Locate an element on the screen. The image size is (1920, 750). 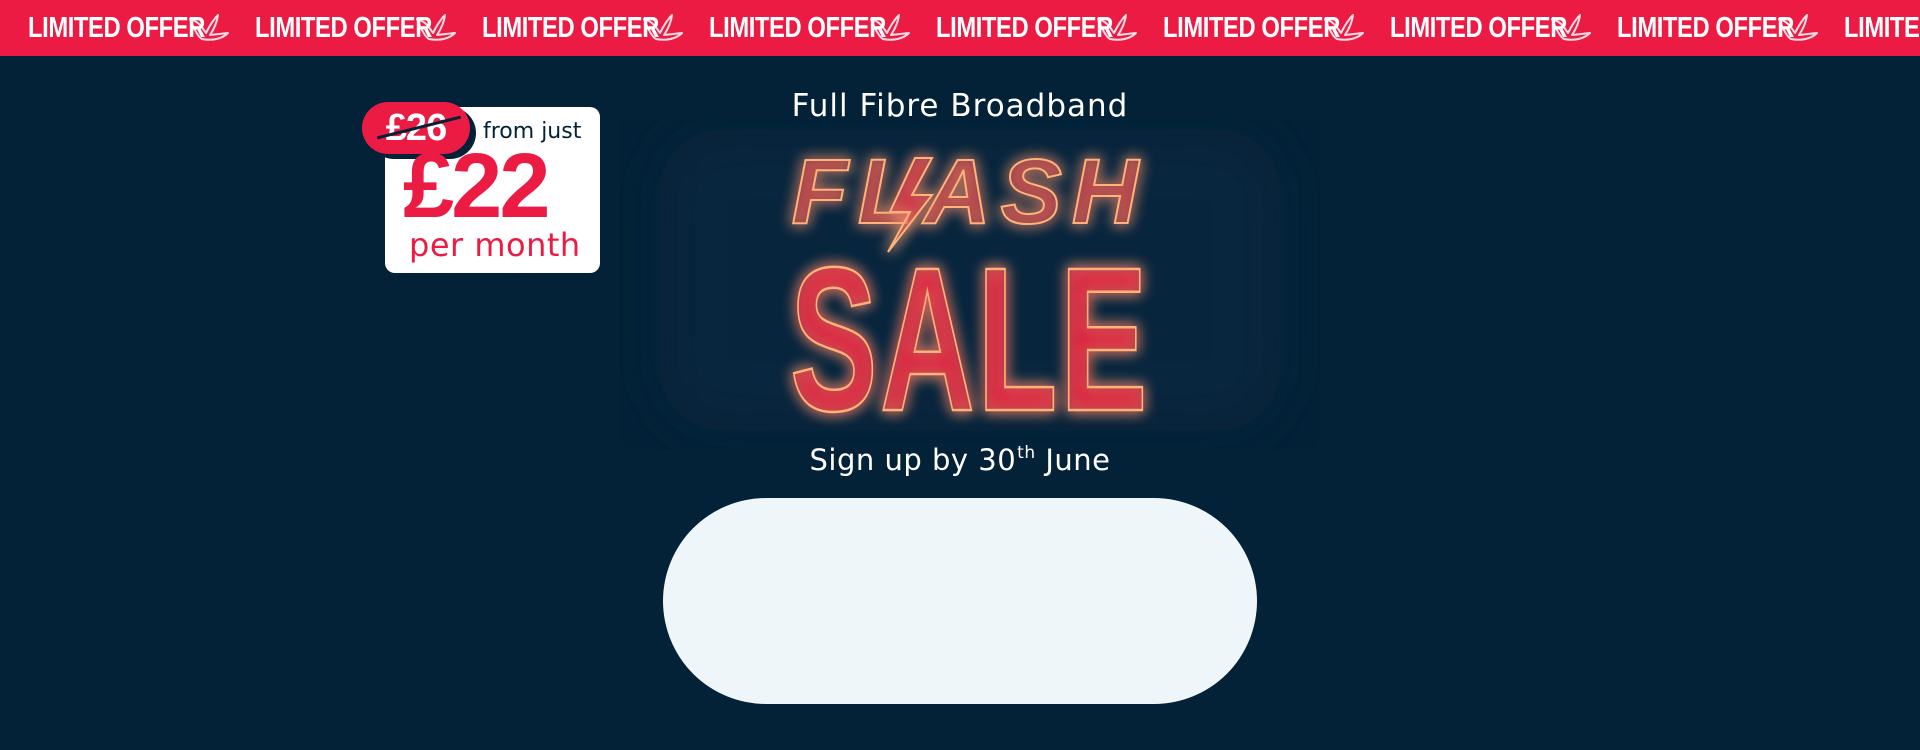
signup-ordinal: th is located at coordinates (1026, 453).